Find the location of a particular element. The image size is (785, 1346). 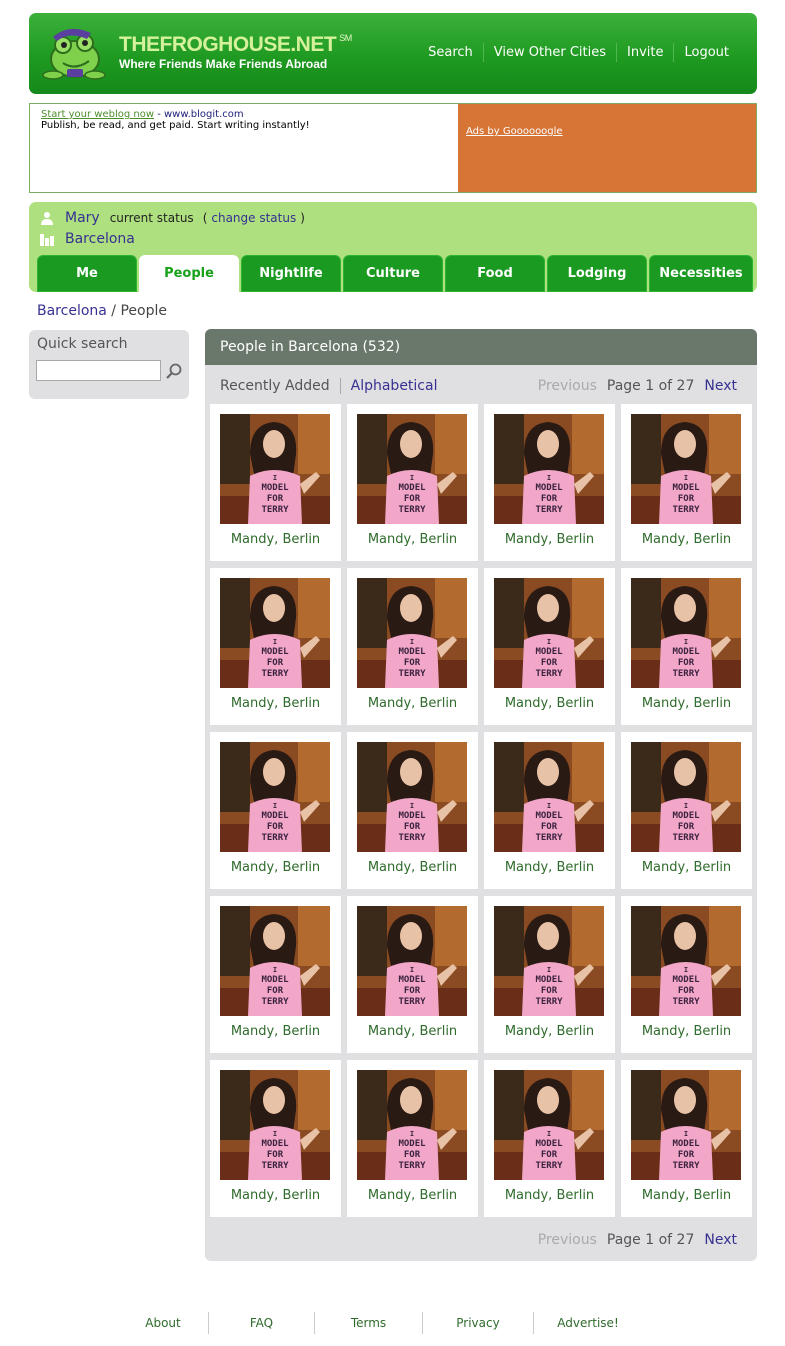

breadcrumb-city: Barcelona is located at coordinates (72, 311).